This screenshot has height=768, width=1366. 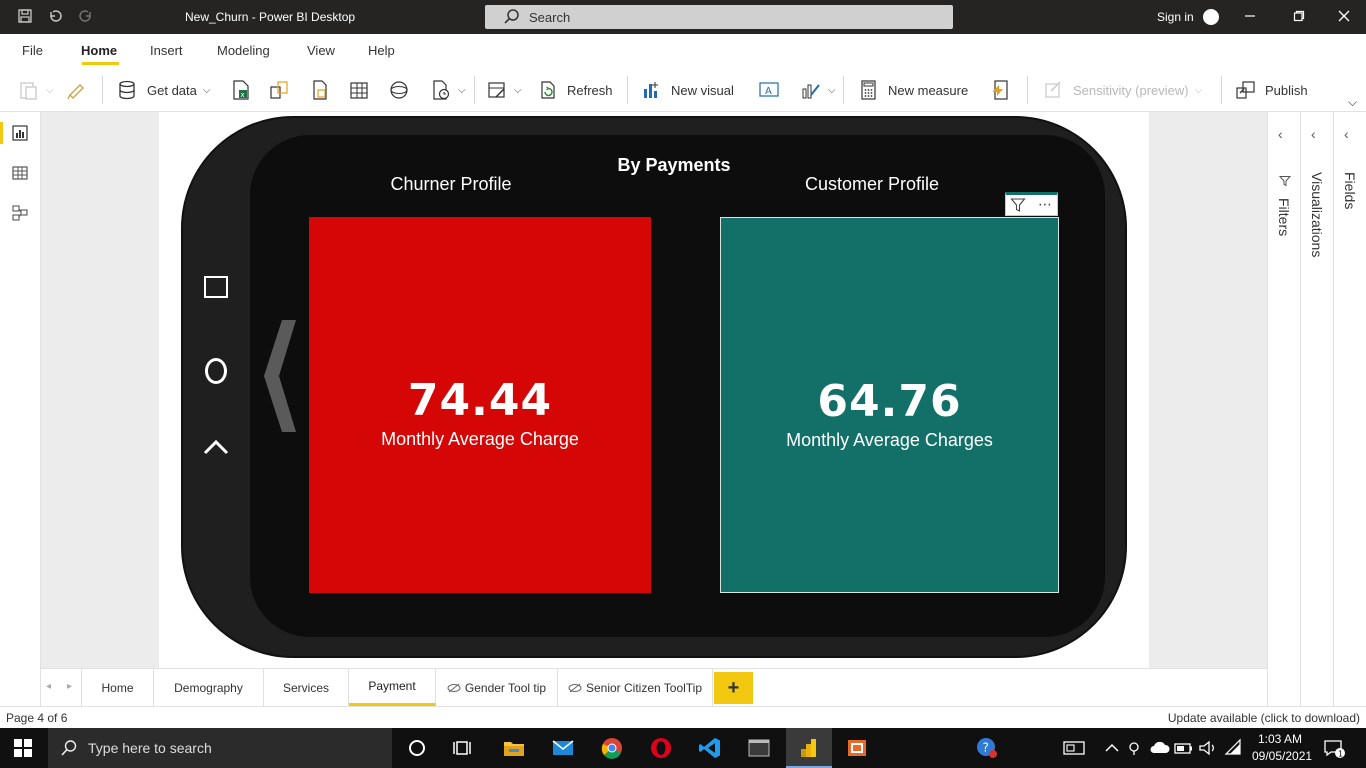 I want to click on data-view-icon, so click(x=20, y=173).